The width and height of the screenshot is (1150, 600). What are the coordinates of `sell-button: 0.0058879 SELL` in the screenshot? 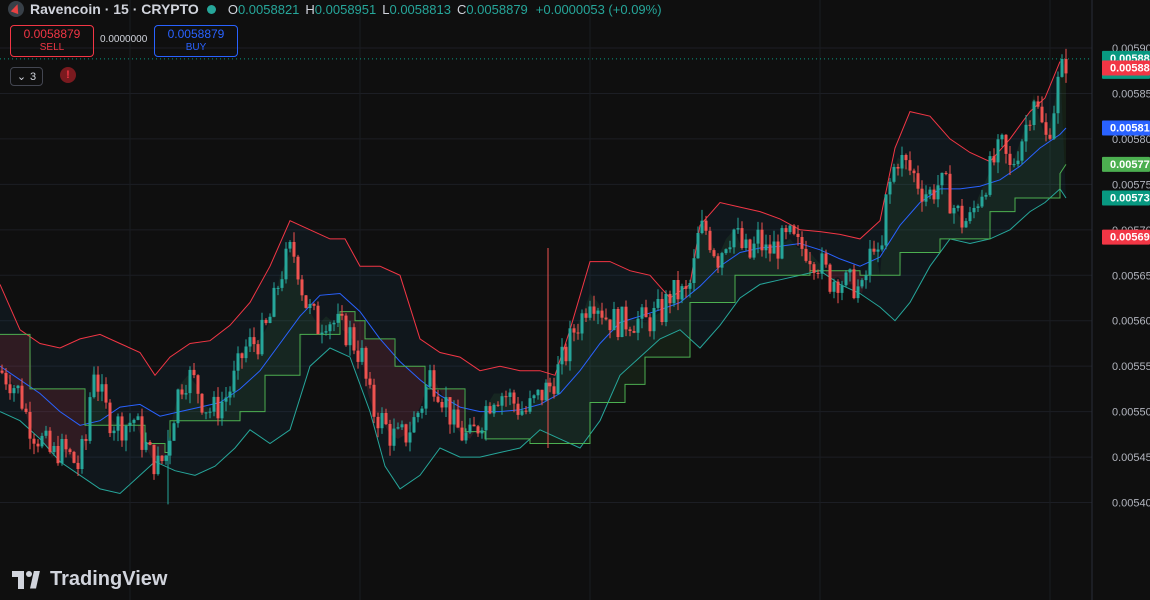 It's located at (52, 41).